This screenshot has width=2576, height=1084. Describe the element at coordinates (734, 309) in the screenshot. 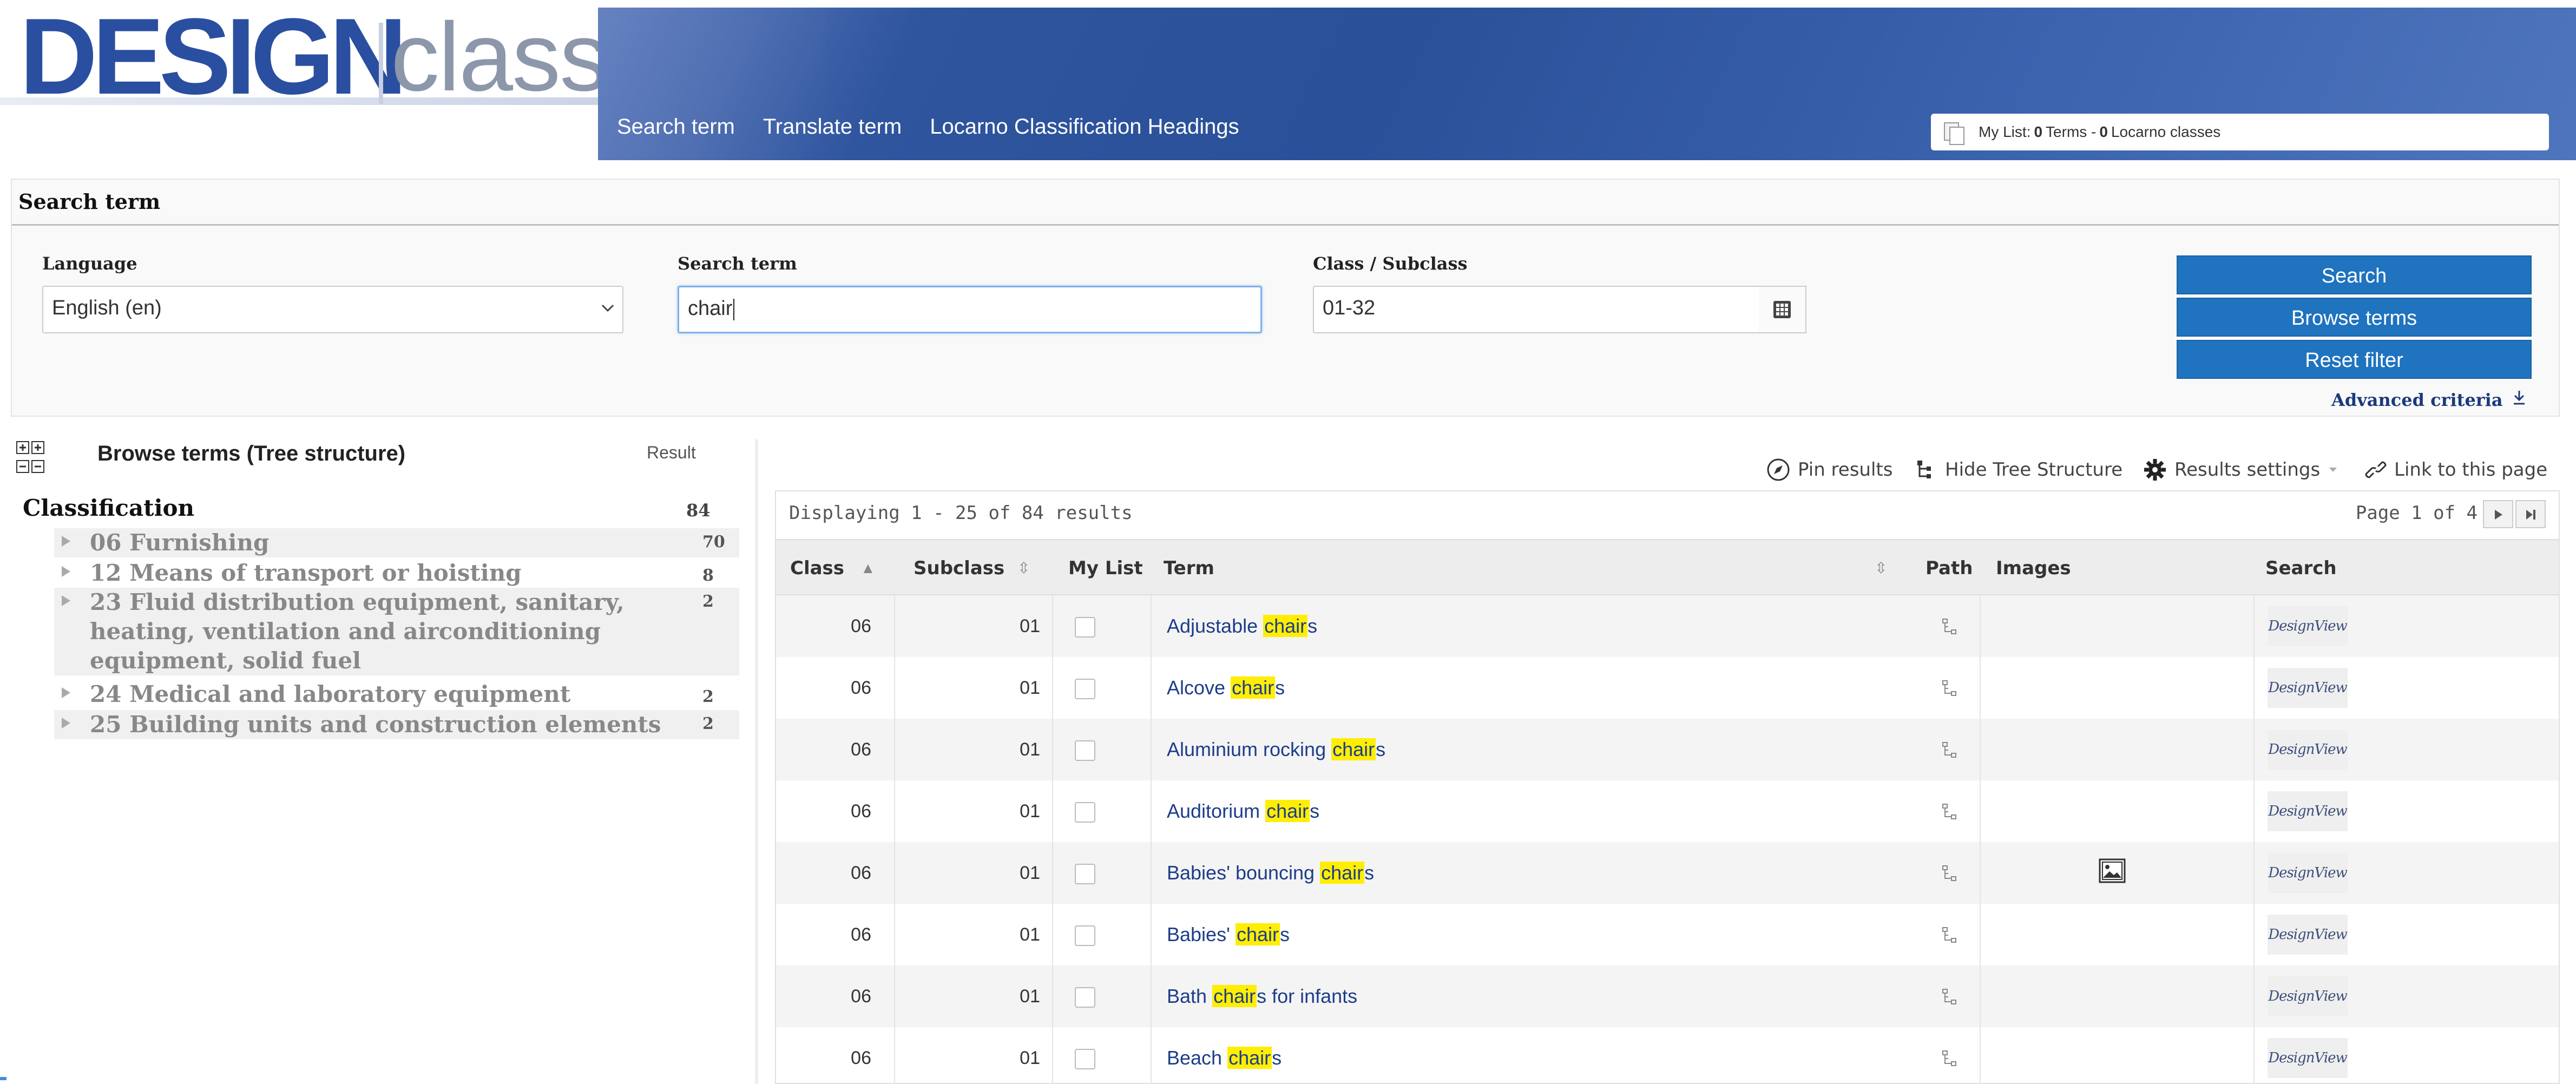

I see `text-cursor` at that location.